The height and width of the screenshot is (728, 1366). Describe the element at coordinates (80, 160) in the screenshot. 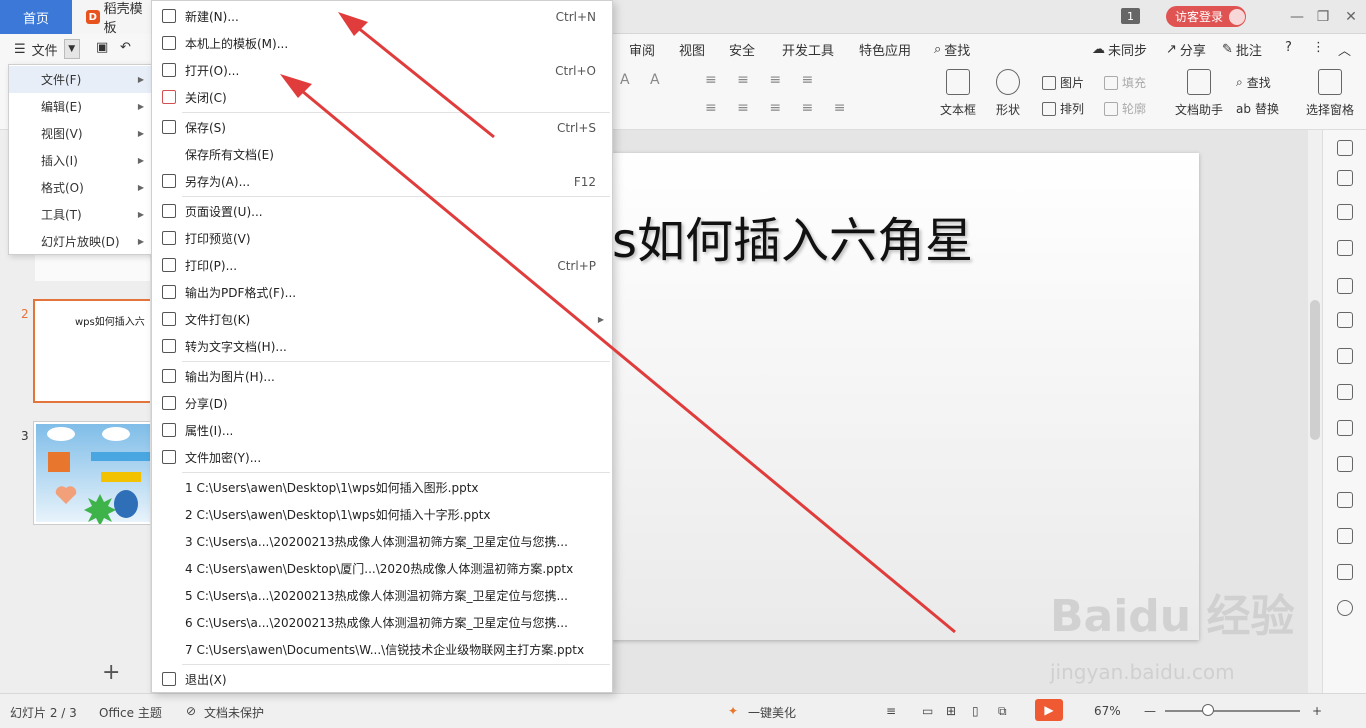

I see `menu-item-insert: 插入(I) ▶` at that location.